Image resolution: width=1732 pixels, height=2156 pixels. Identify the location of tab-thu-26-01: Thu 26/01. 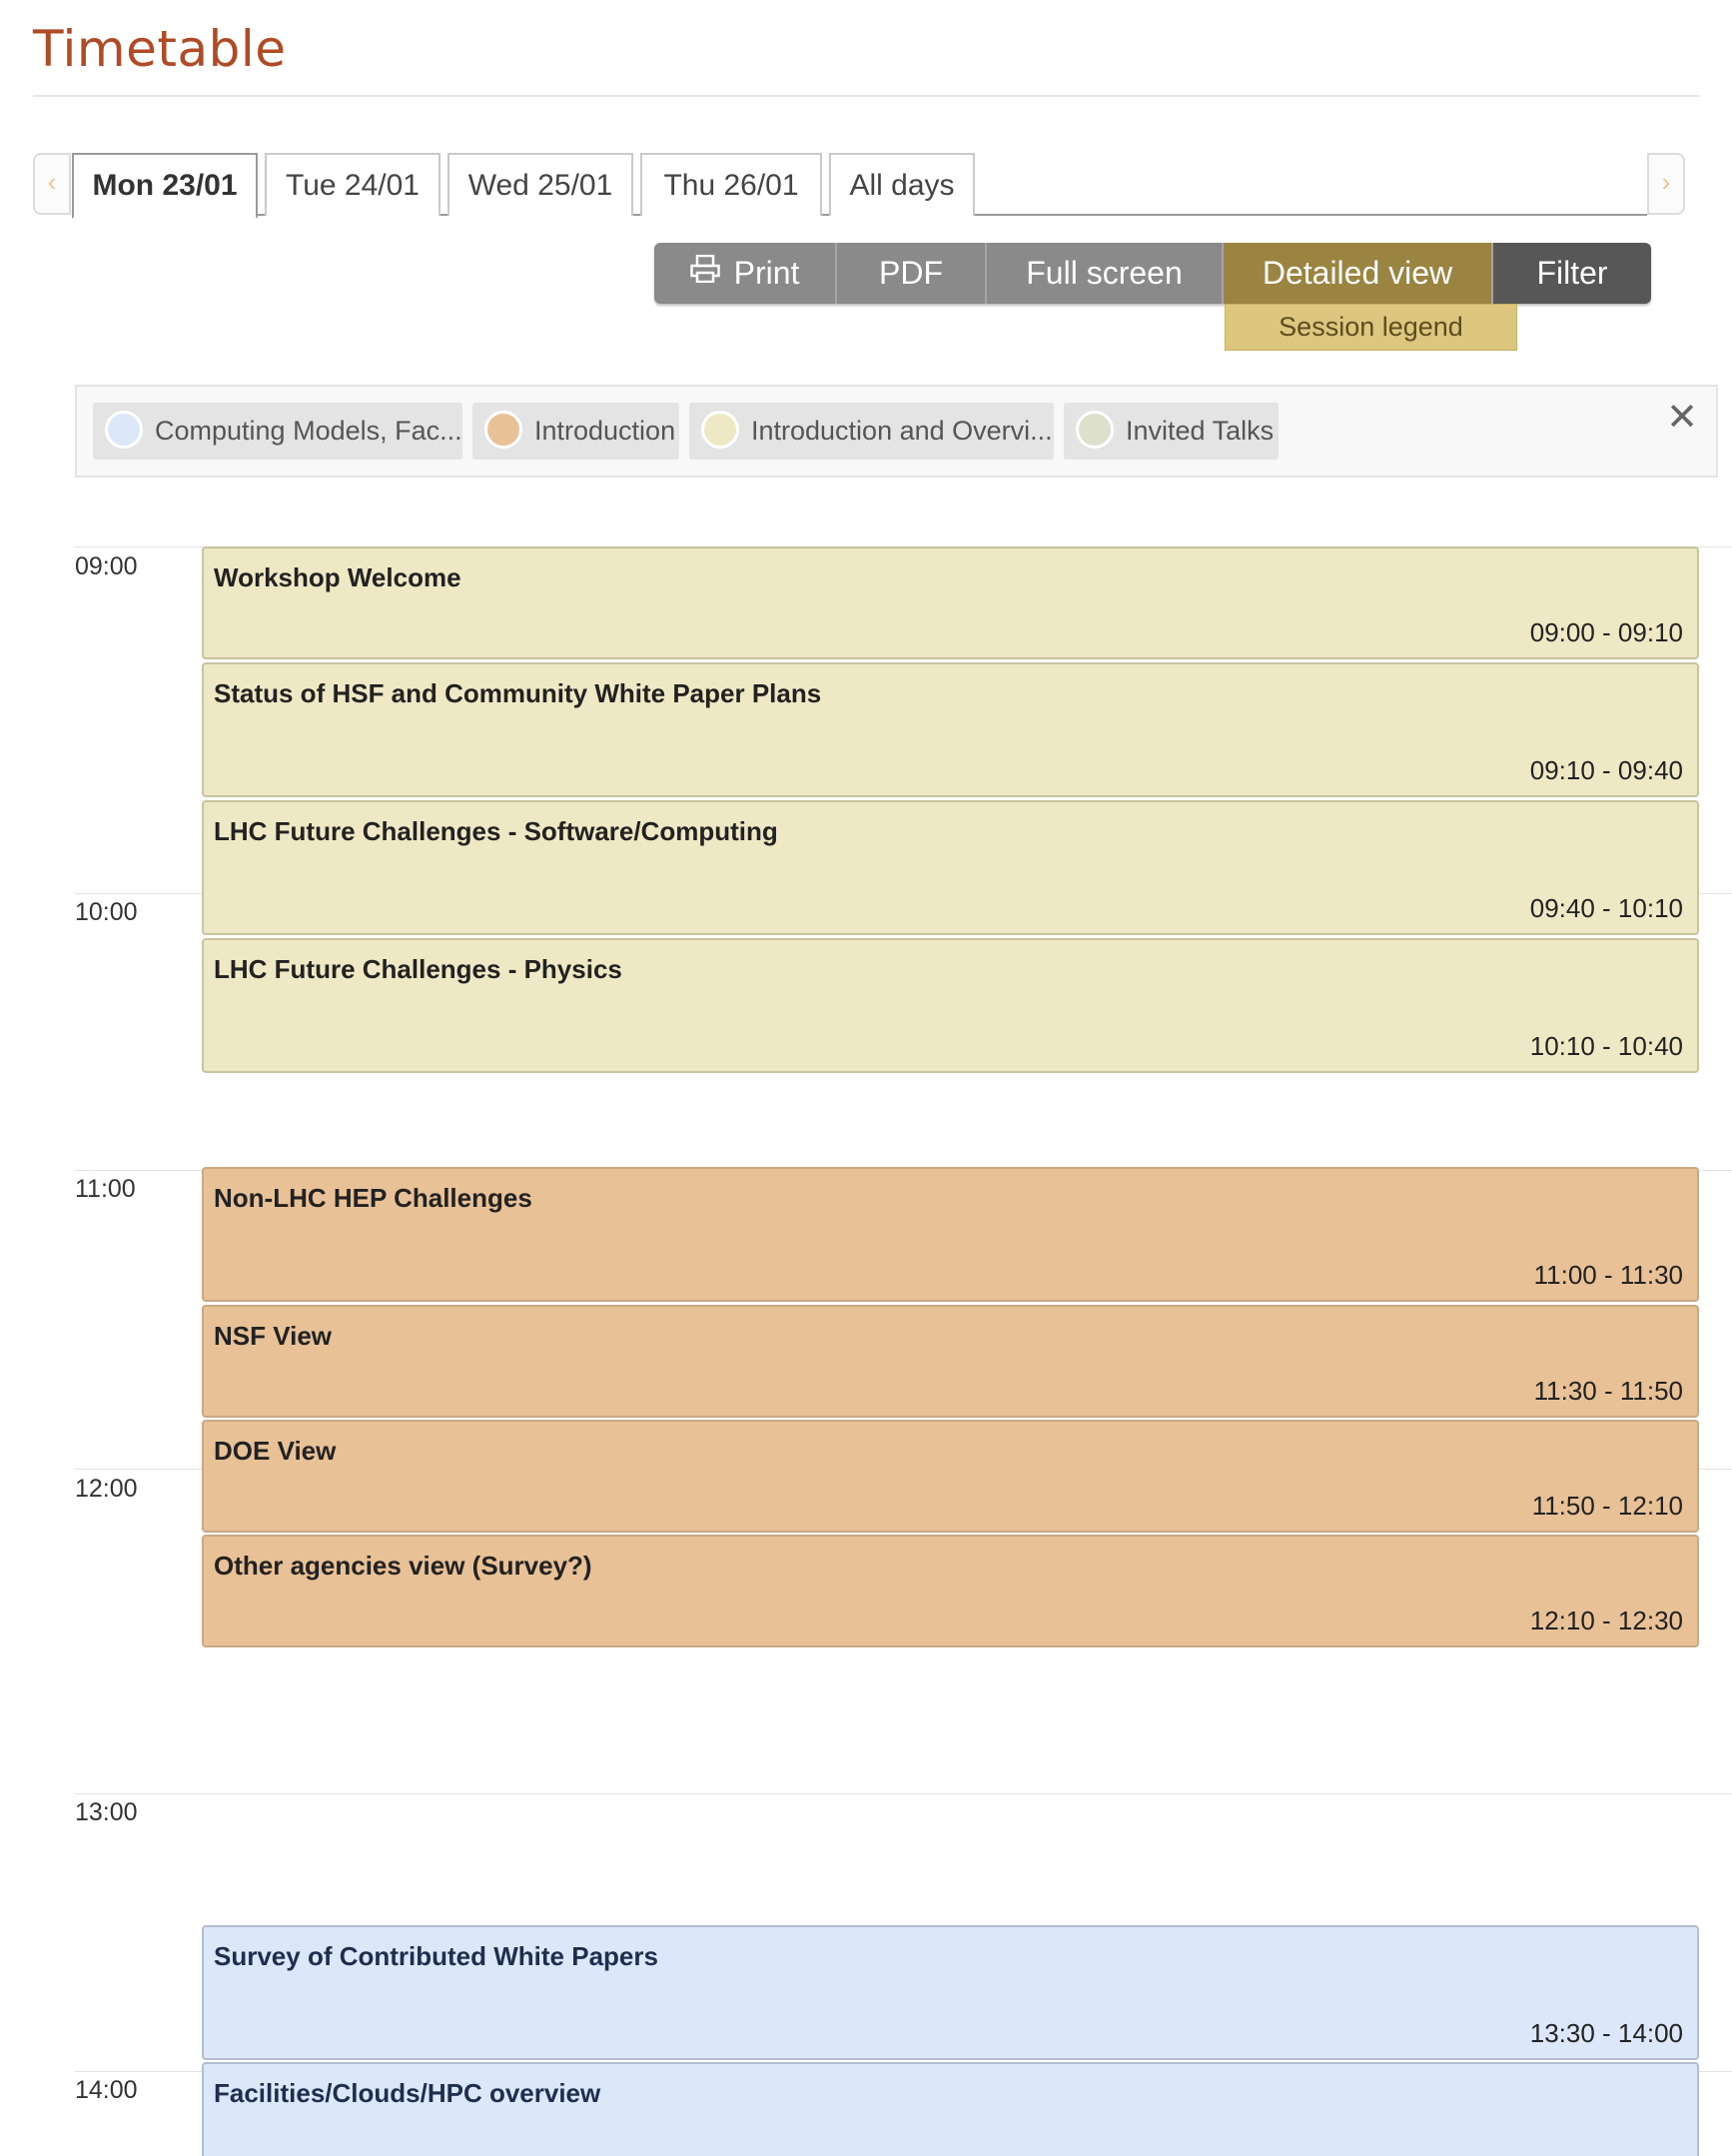
(731, 184).